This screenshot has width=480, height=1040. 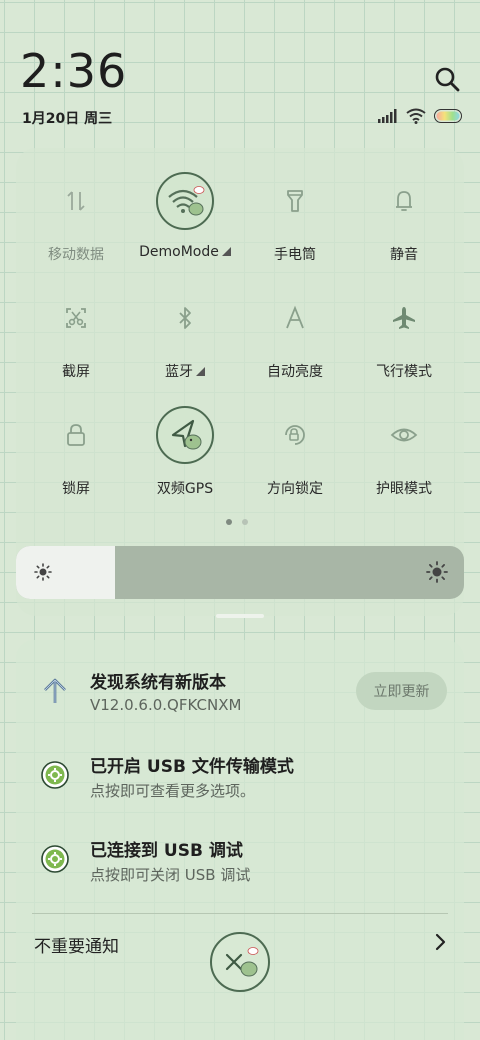 I want to click on system-status-icons, so click(x=420, y=116).